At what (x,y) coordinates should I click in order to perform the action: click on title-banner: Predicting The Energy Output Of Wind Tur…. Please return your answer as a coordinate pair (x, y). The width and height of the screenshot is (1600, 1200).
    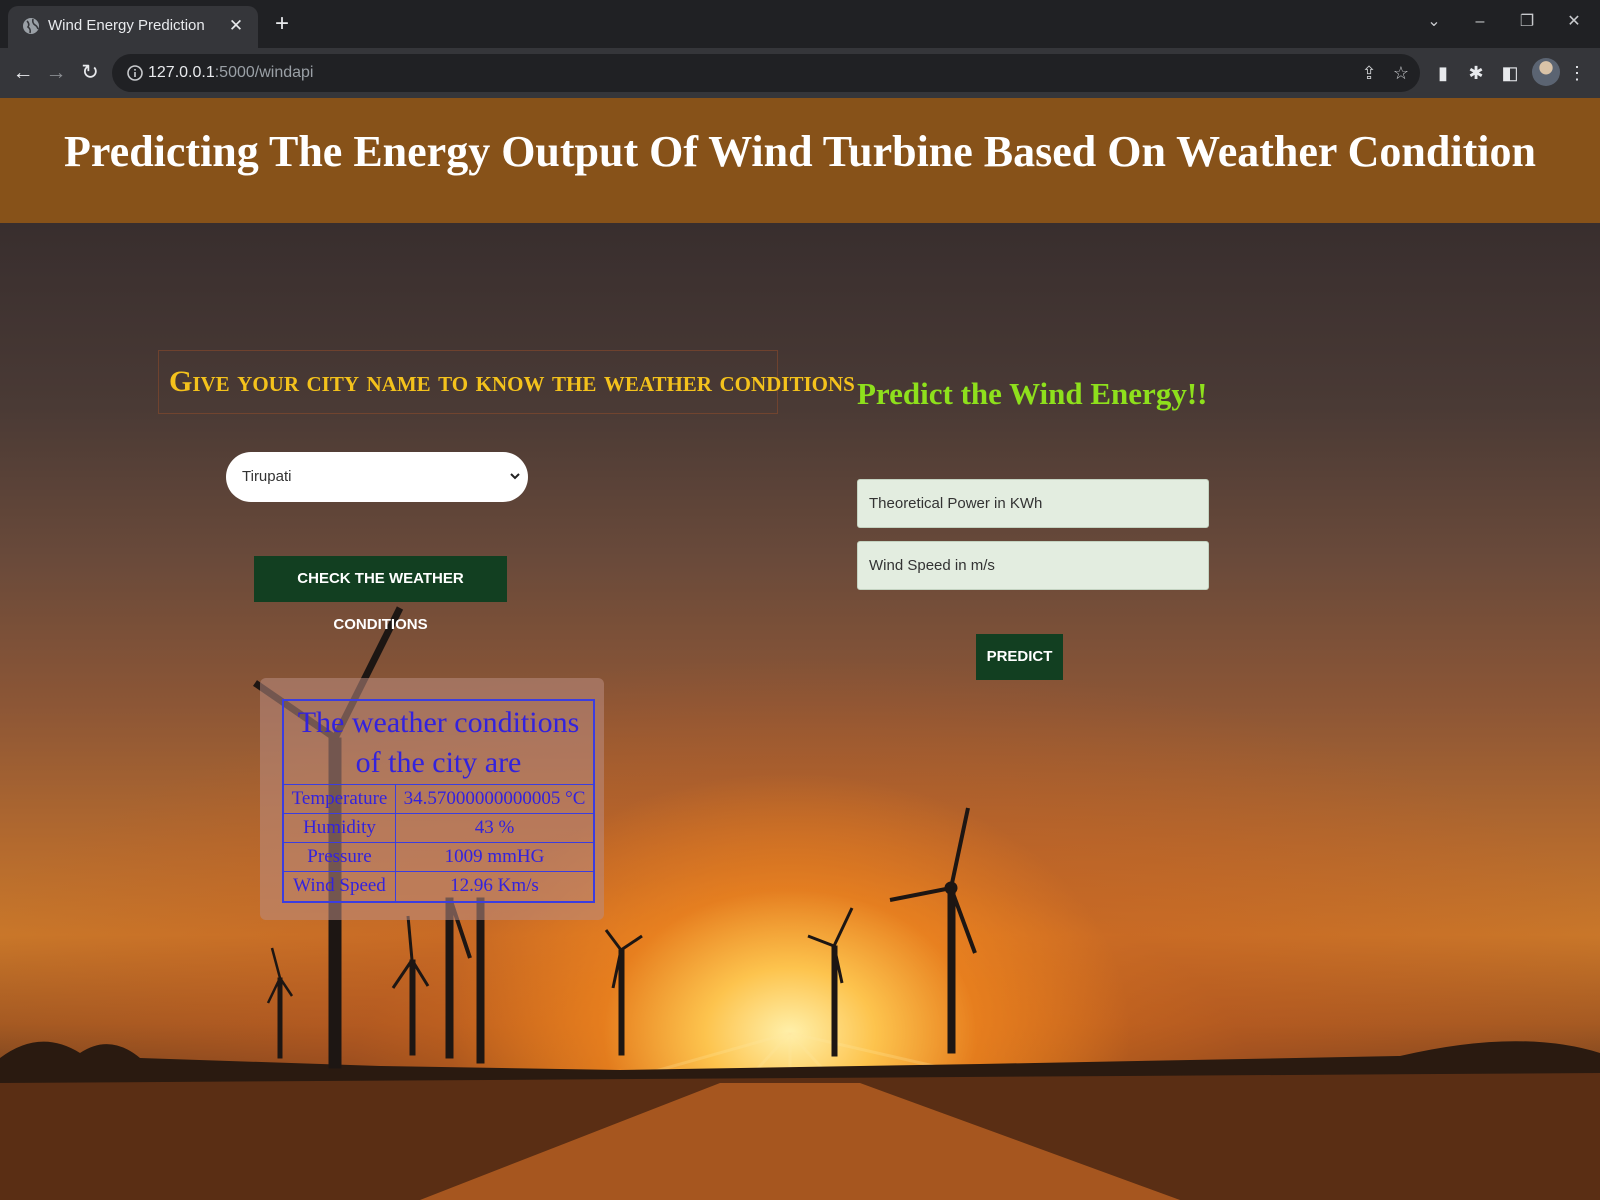
    Looking at the image, I should click on (800, 160).